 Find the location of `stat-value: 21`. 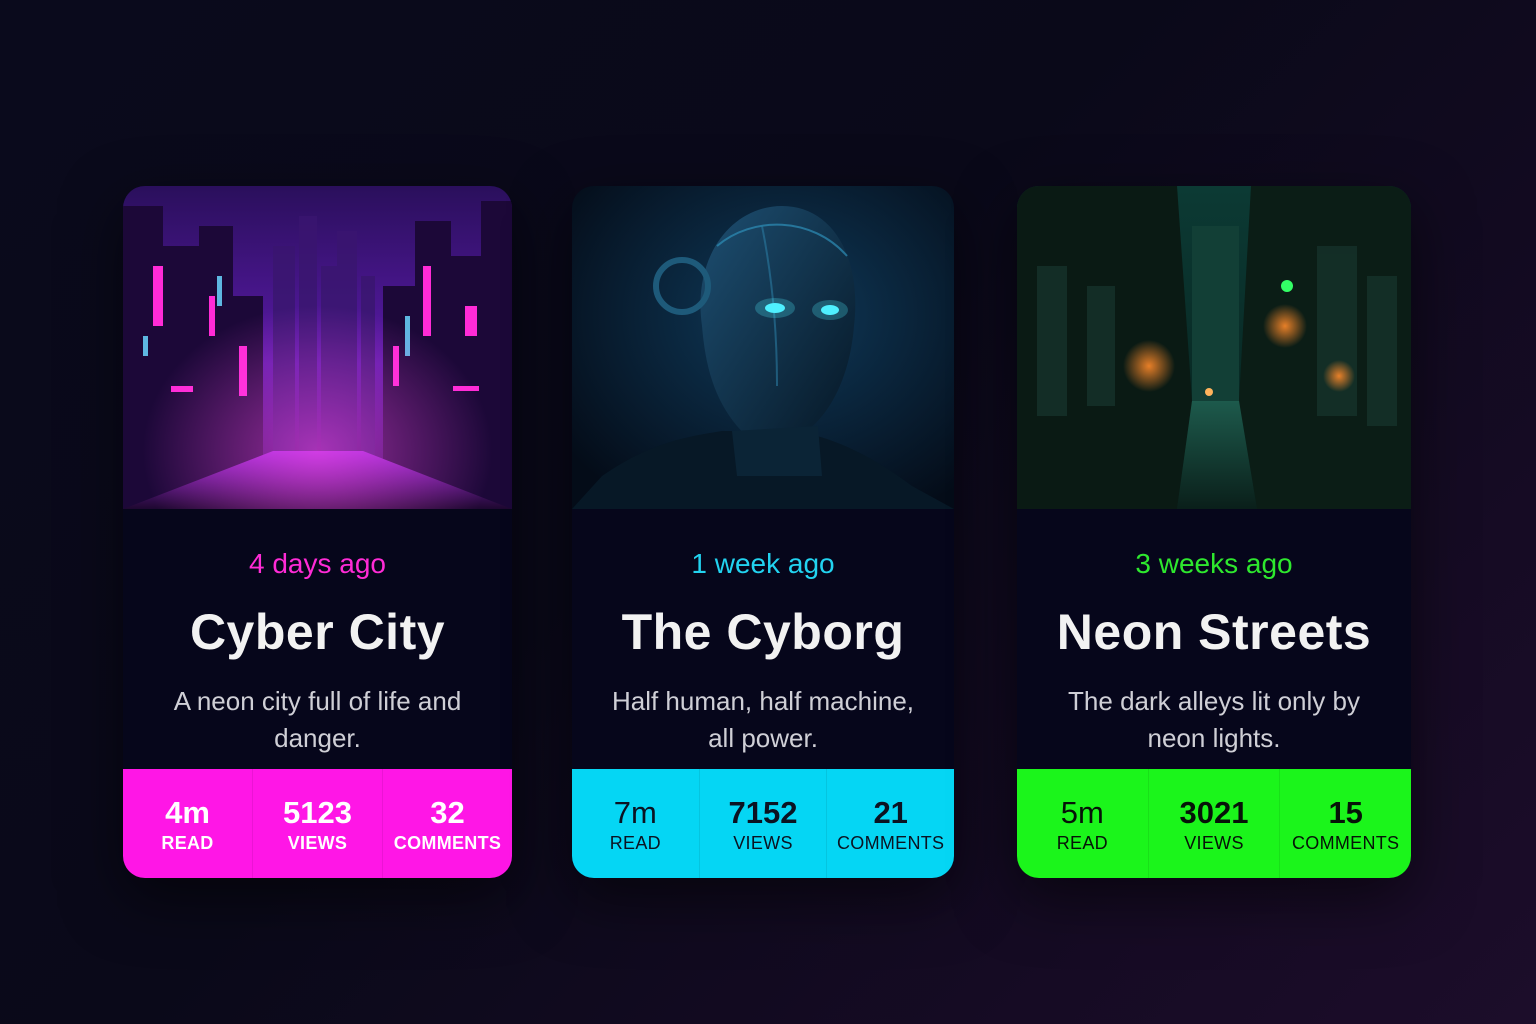

stat-value: 21 is located at coordinates (890, 812).